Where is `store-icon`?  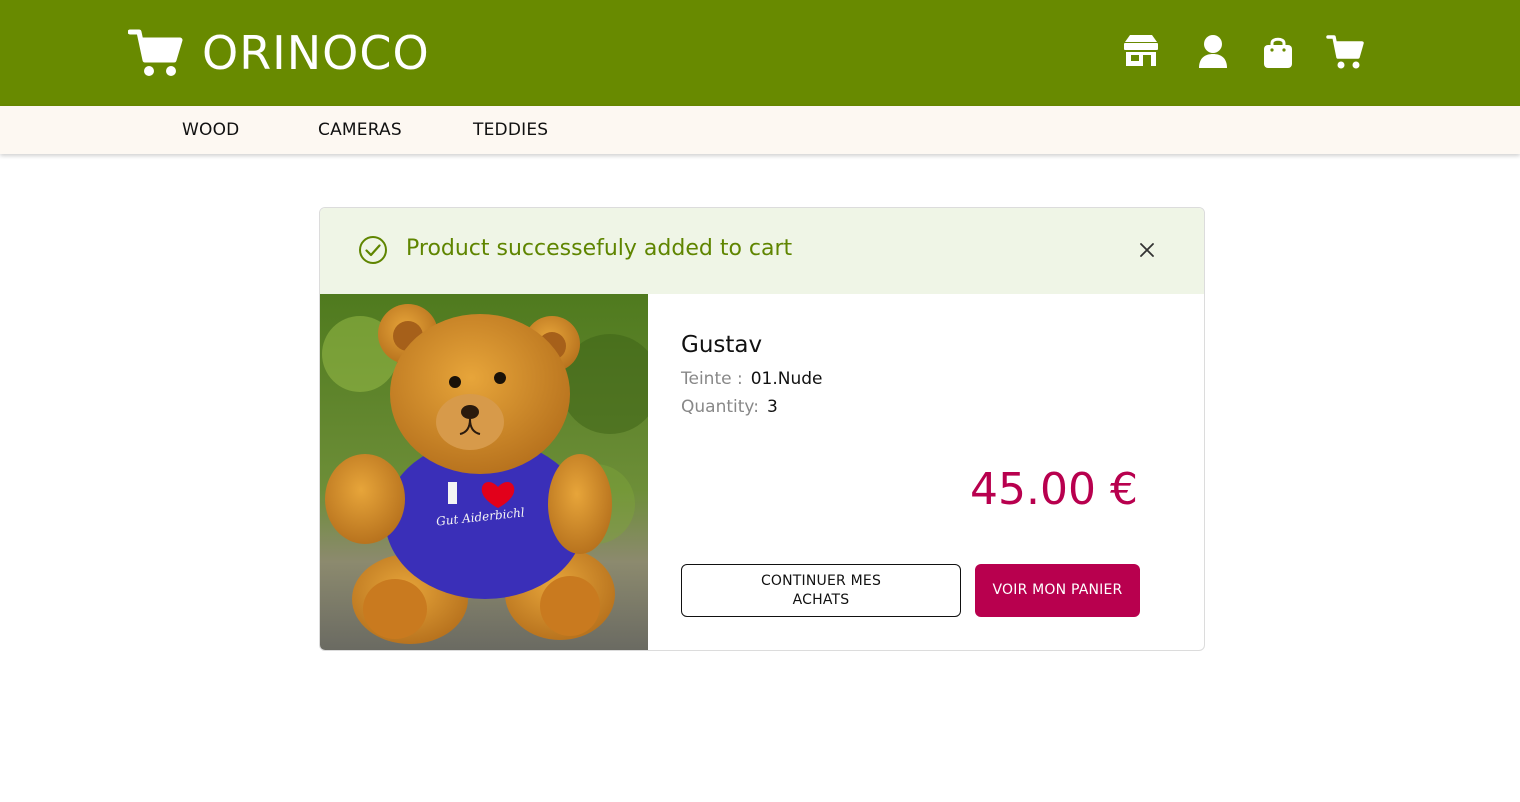
store-icon is located at coordinates (1141, 52).